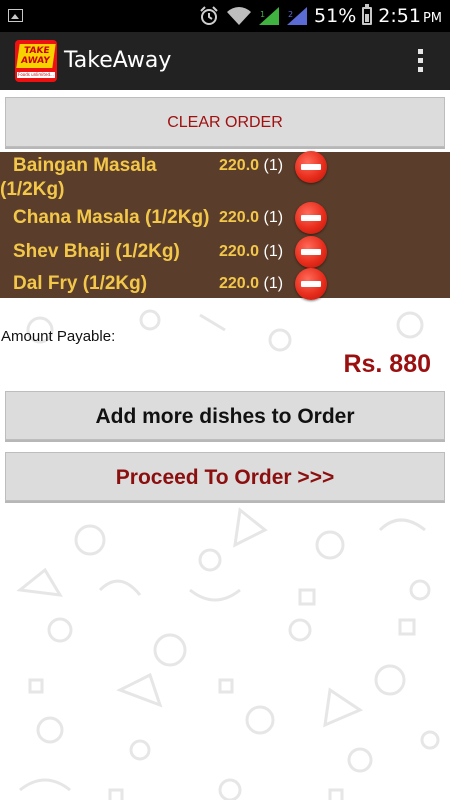 This screenshot has height=800, width=450. What do you see at coordinates (262, 14) in the screenshot?
I see `svg-text: 1` at bounding box center [262, 14].